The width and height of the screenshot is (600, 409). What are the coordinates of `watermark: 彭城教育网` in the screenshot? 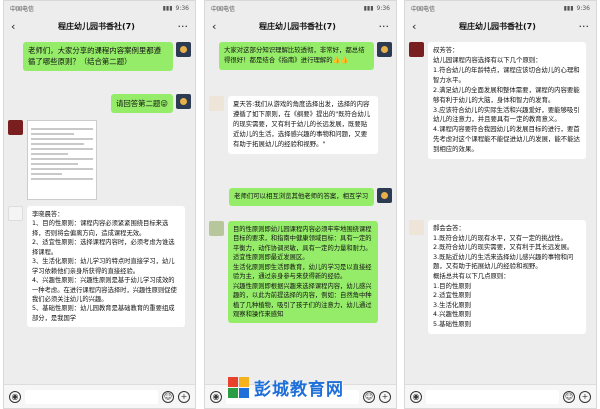 It's located at (286, 387).